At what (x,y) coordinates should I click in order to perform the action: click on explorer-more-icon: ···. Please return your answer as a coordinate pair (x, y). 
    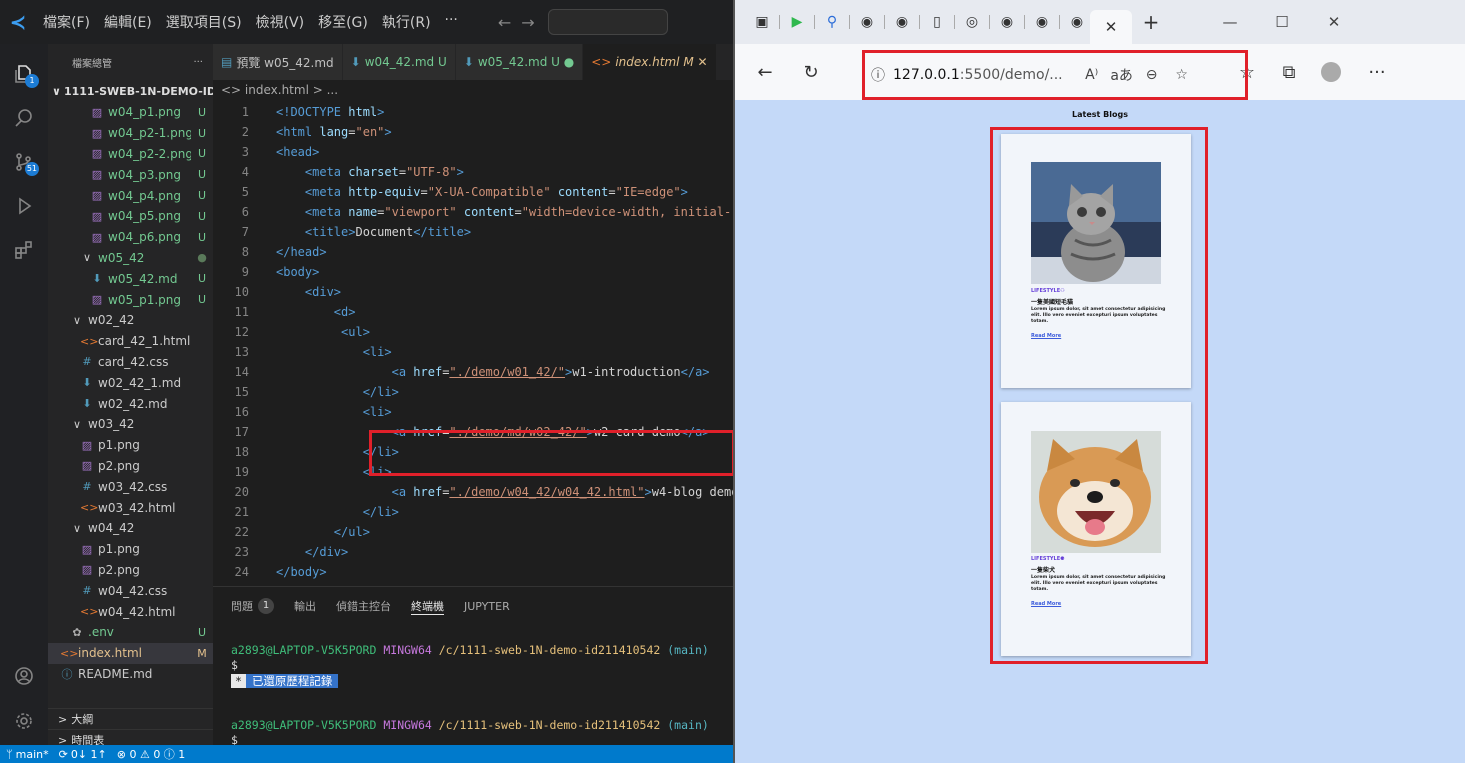
    Looking at the image, I should click on (198, 62).